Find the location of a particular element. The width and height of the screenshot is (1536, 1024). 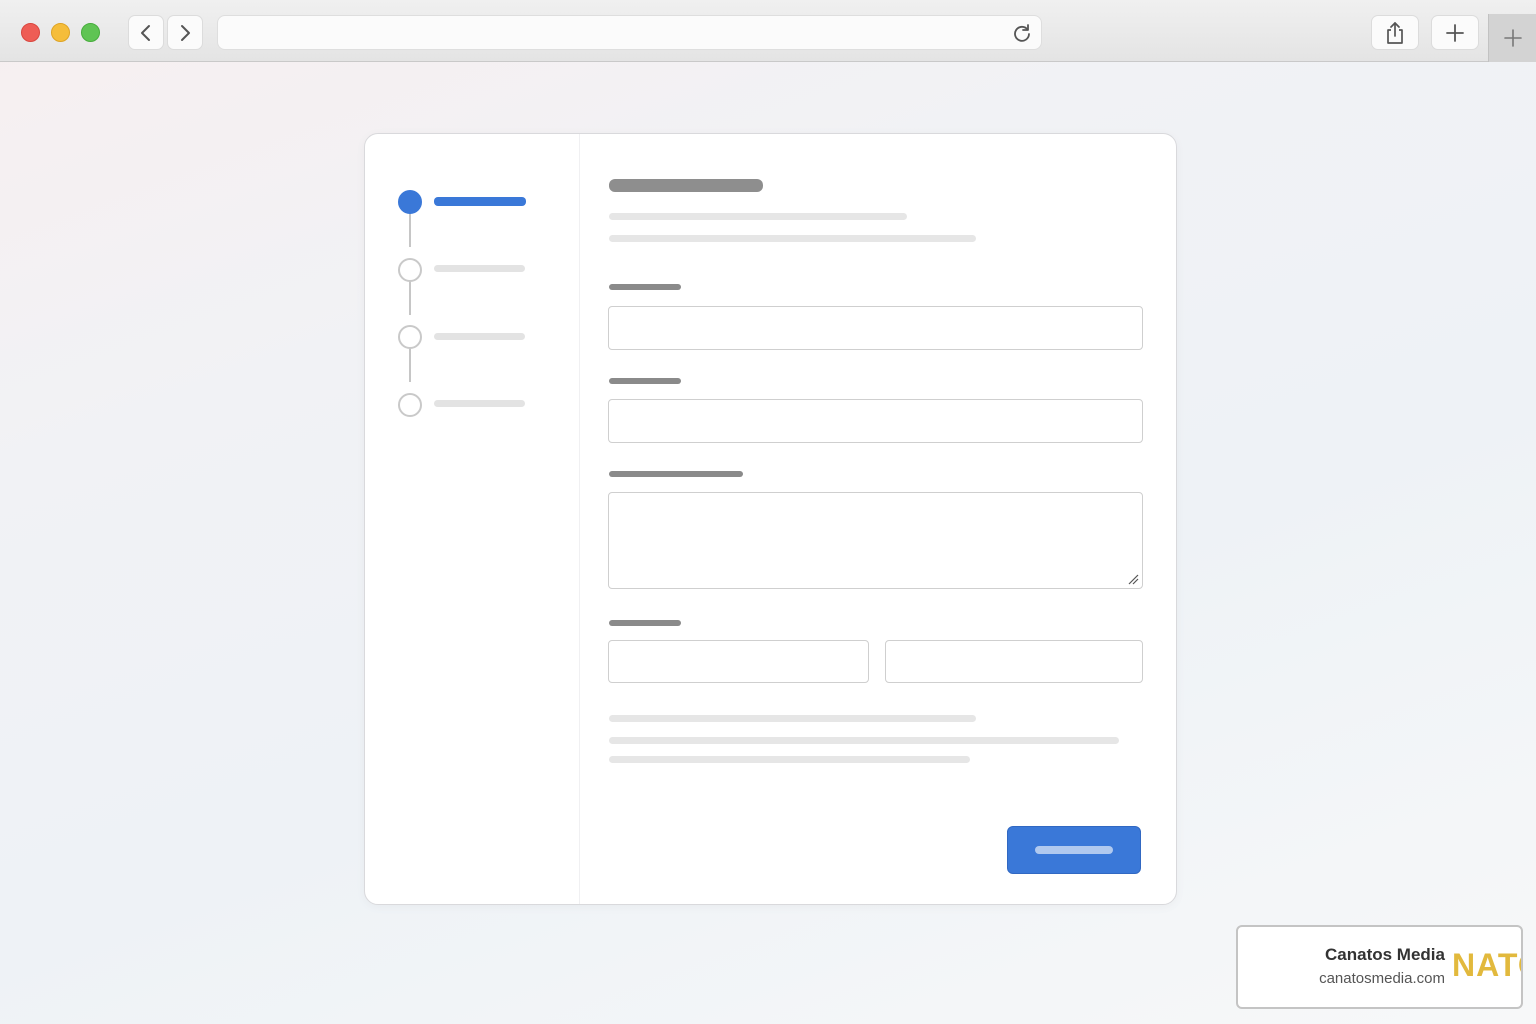

button-label is located at coordinates (1074, 850).